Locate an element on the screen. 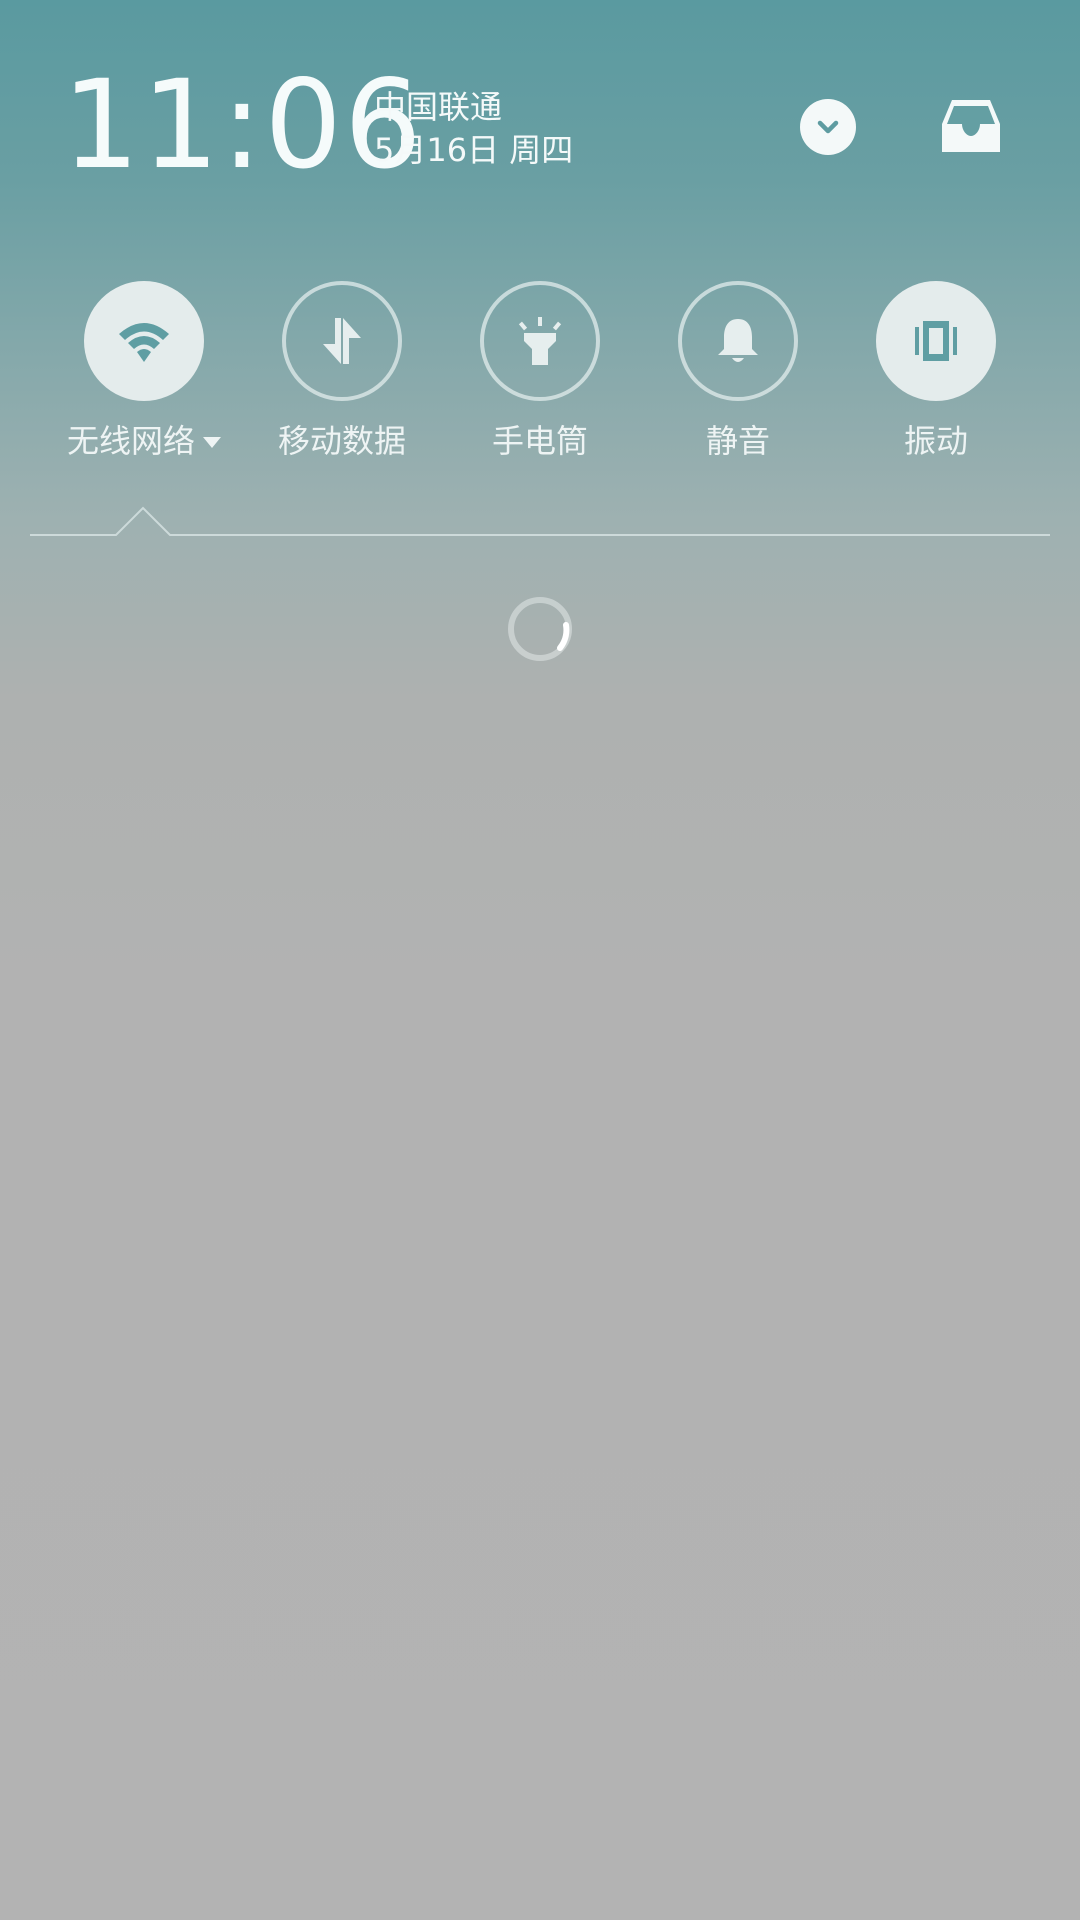 This screenshot has height=1920, width=1080. vibrate-toggle is located at coordinates (936, 341).